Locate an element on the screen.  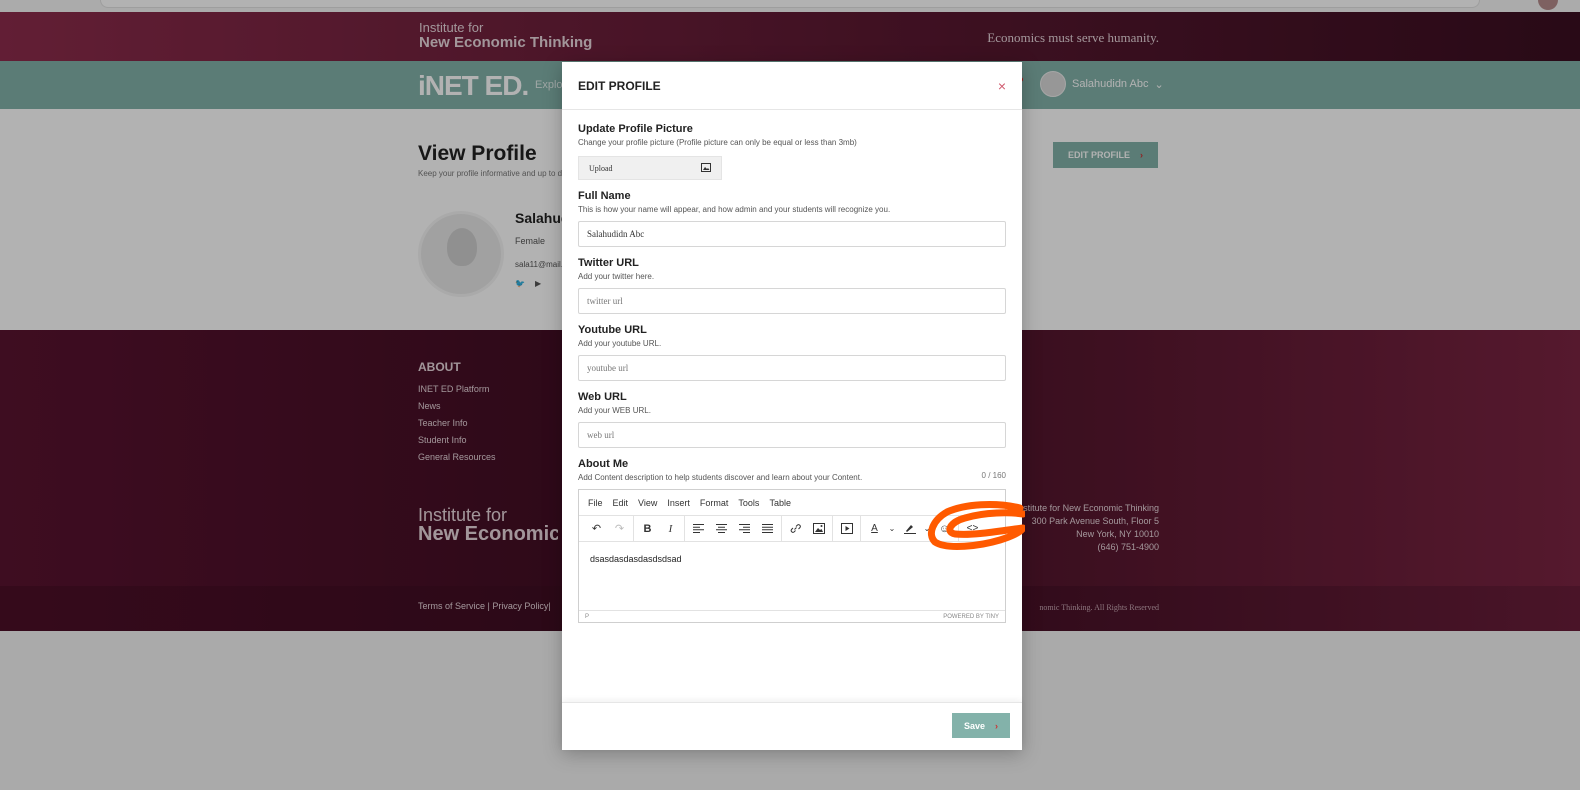
element-path: P is located at coordinates (587, 617).